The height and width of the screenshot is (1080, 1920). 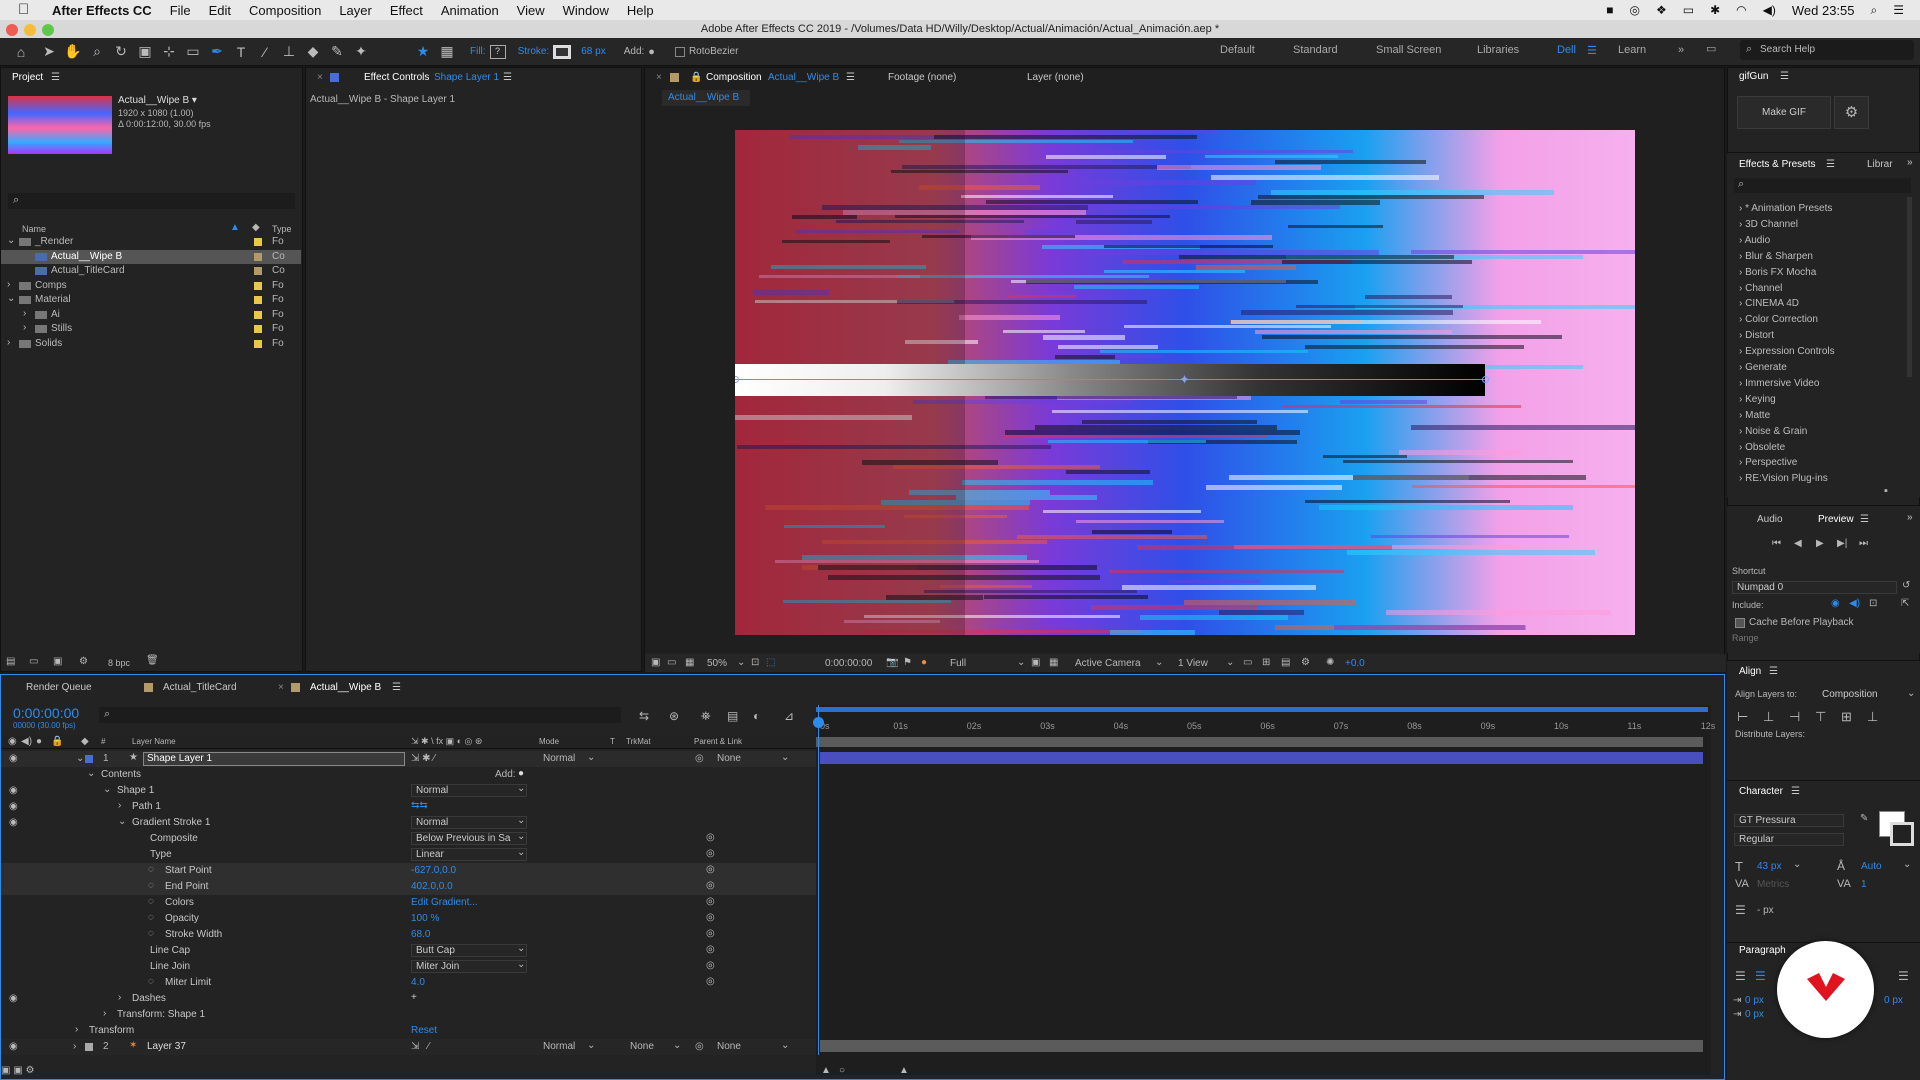 What do you see at coordinates (593, 51) in the screenshot?
I see `stroke-width-value: 68 px` at bounding box center [593, 51].